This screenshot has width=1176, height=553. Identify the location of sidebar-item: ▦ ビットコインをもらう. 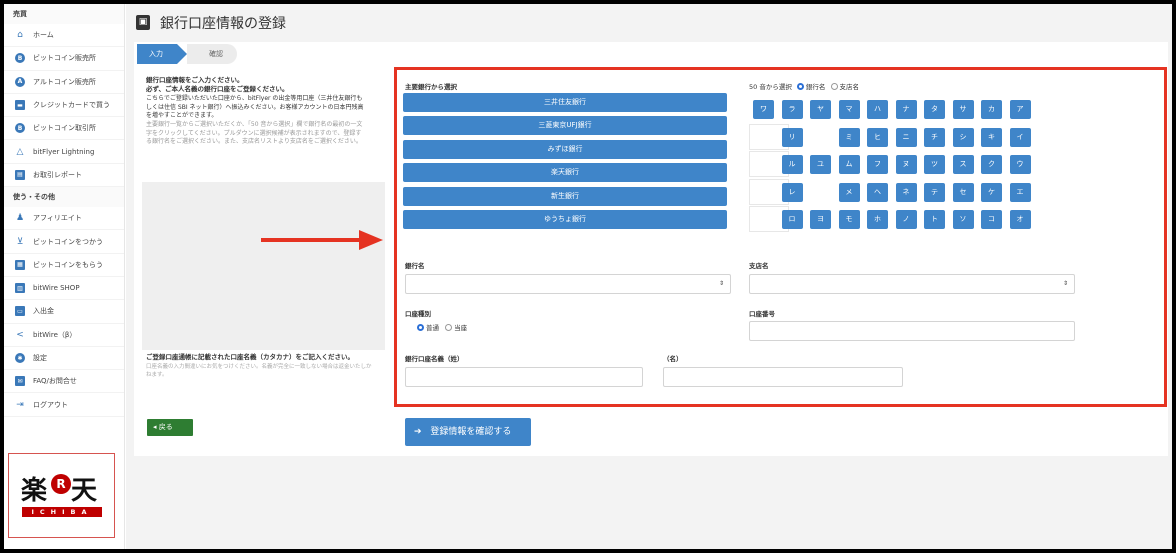
(64, 265).